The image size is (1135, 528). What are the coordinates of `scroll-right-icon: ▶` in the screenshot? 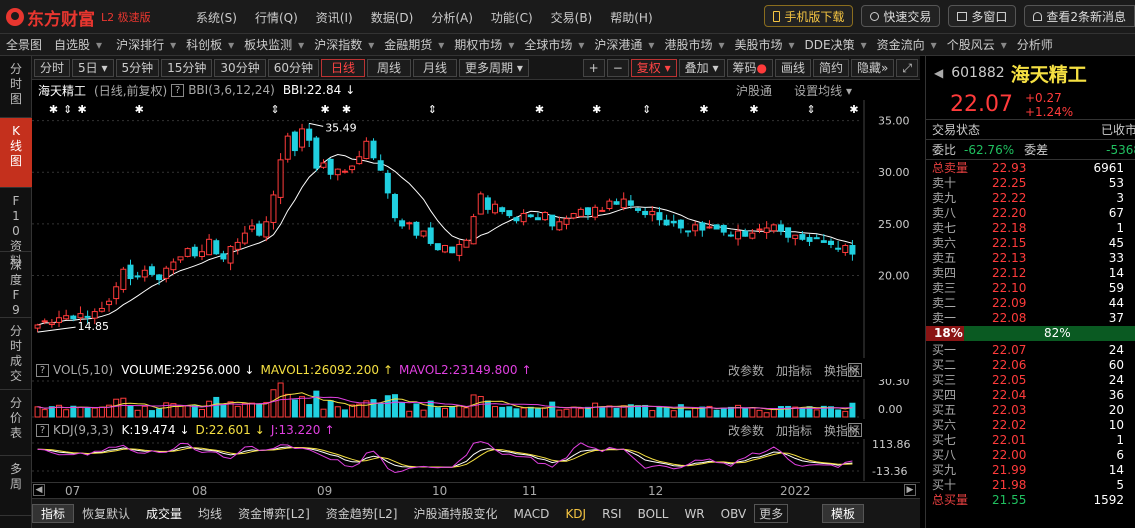 It's located at (910, 490).